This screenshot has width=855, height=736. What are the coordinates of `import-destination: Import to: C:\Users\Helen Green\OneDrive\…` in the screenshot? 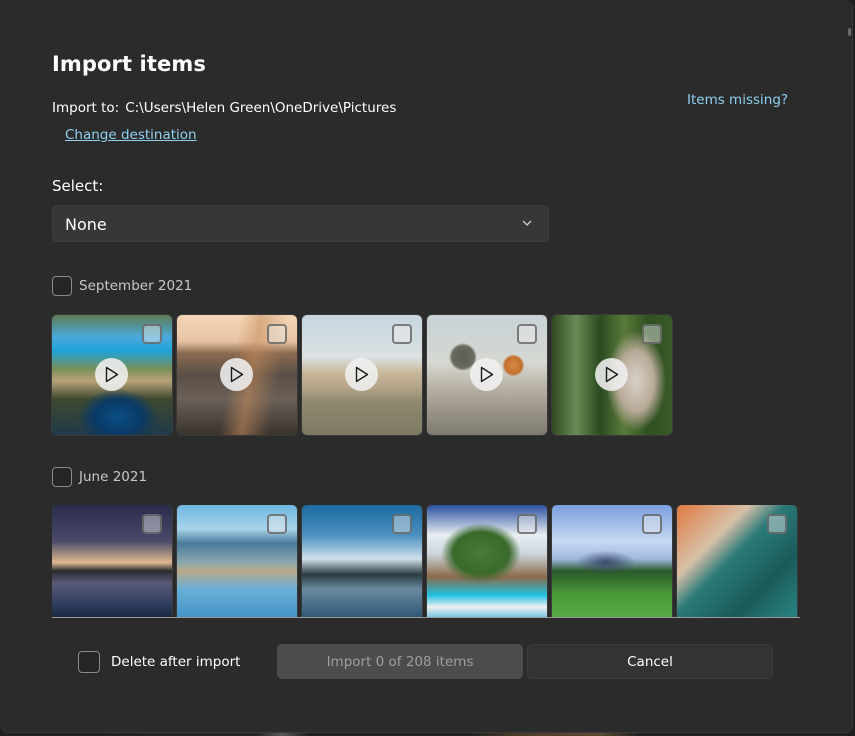 It's located at (224, 108).